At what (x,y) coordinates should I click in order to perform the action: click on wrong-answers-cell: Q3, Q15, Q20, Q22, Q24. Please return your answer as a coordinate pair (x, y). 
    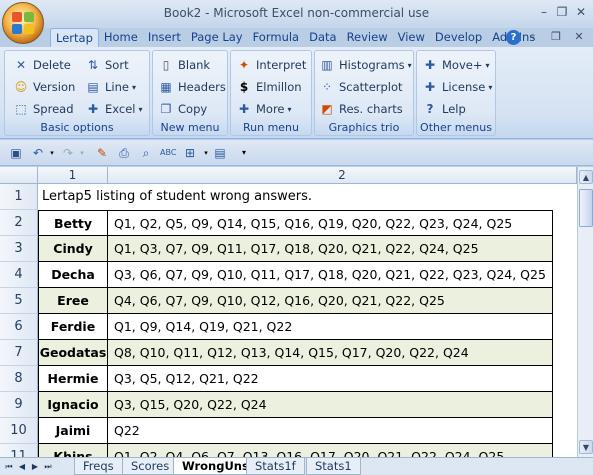
    Looking at the image, I should click on (330, 405).